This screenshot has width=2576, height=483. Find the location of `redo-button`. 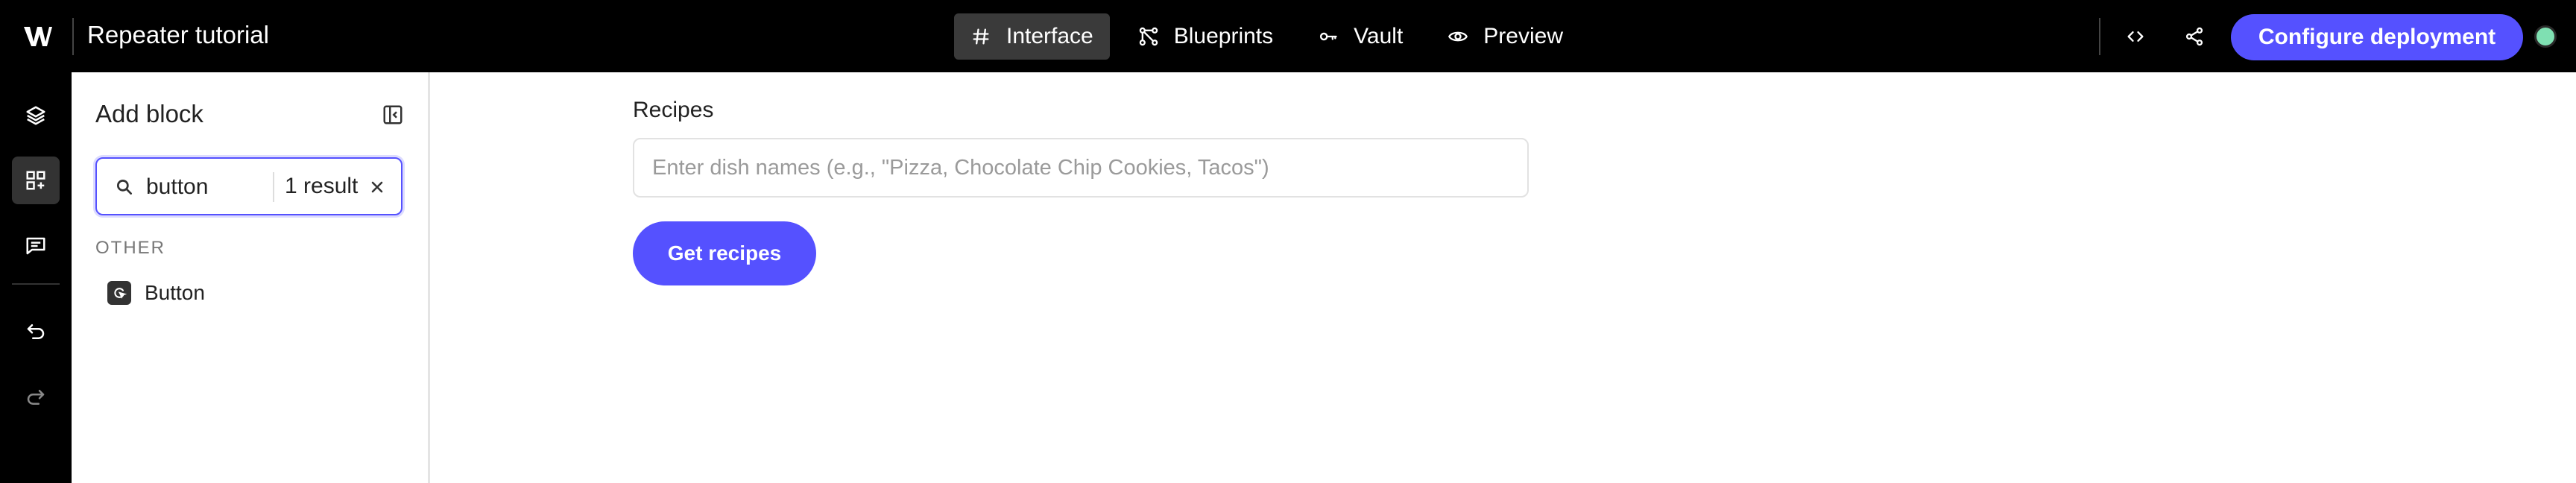

redo-button is located at coordinates (36, 397).